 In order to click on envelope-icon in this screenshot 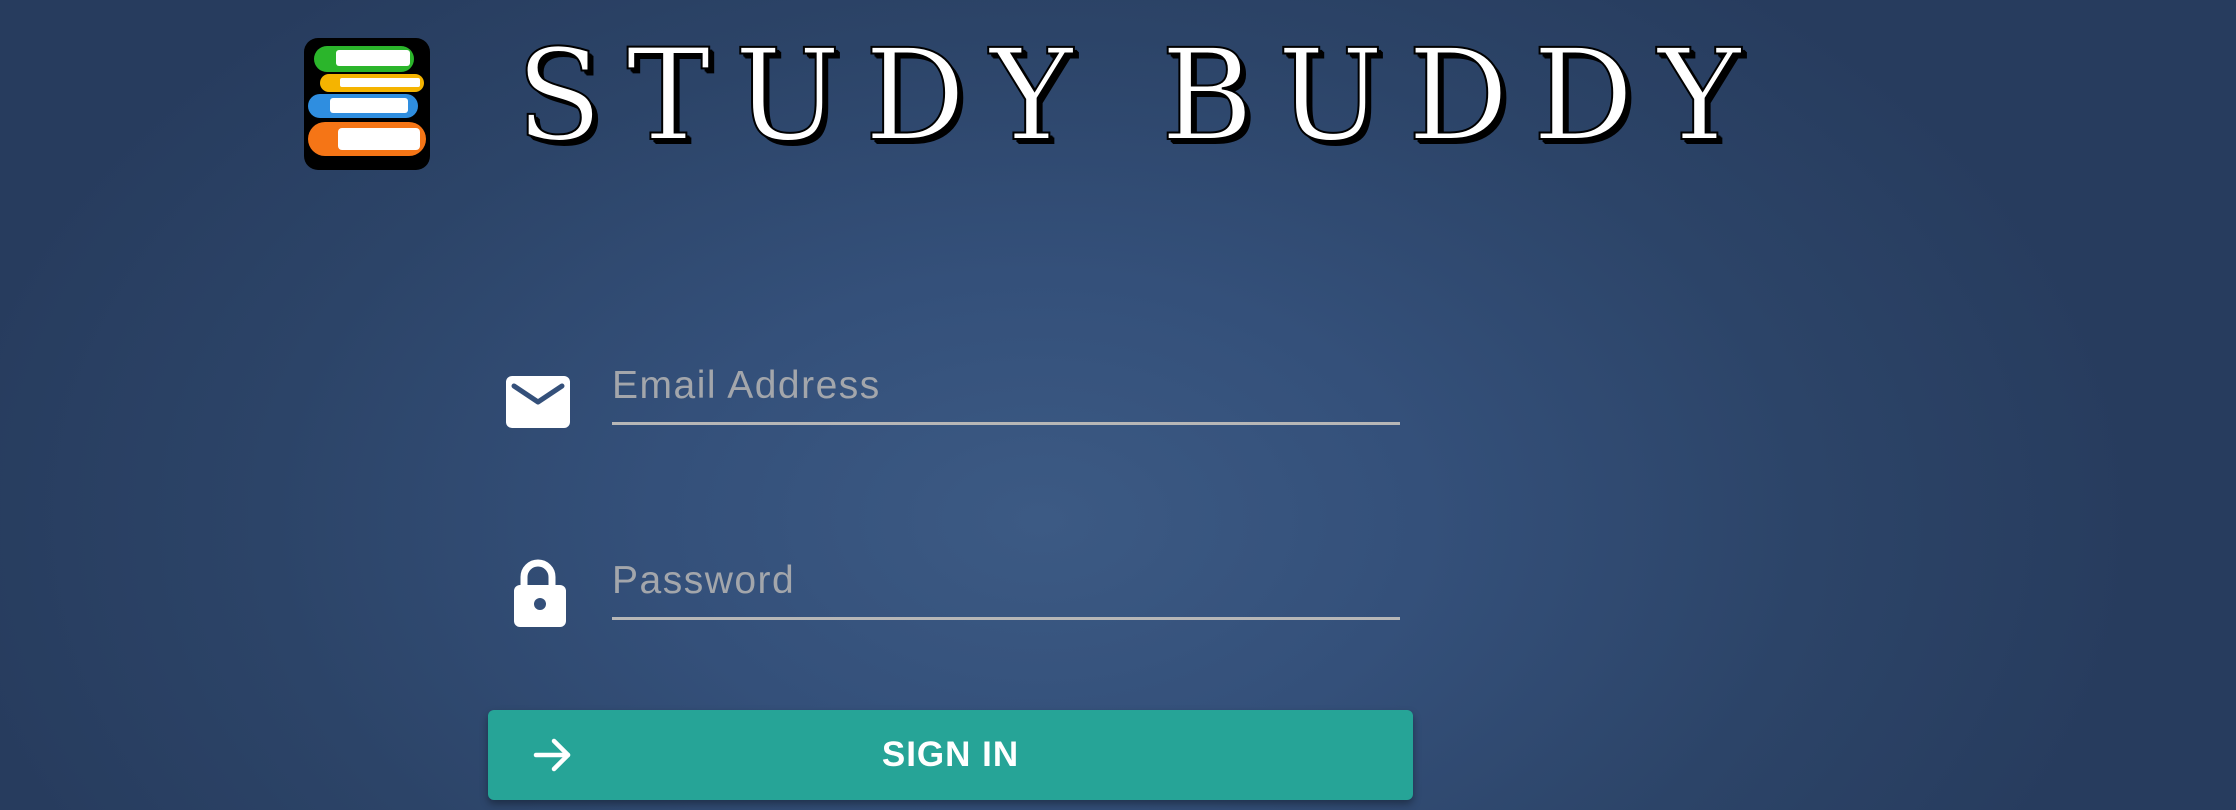, I will do `click(538, 402)`.